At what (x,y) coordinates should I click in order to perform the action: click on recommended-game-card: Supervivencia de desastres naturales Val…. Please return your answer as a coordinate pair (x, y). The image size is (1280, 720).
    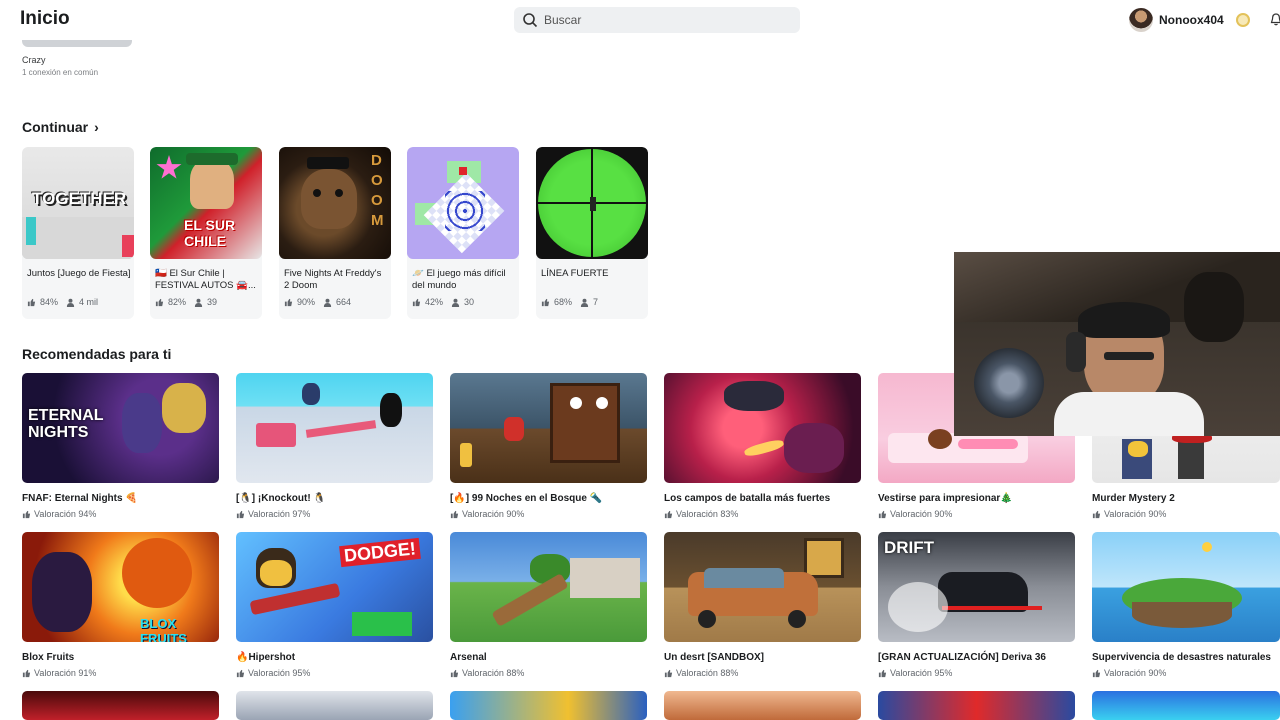
    Looking at the image, I should click on (1186, 607).